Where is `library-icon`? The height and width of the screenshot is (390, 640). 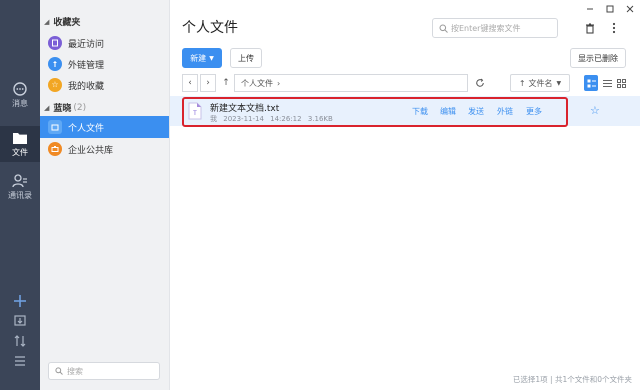
library-icon is located at coordinates (55, 149).